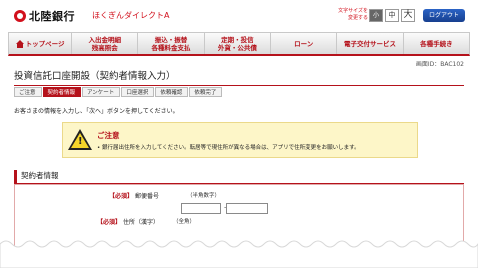  Describe the element at coordinates (45, 43) in the screenshot. I see `nav-item-label: トップページ` at that location.